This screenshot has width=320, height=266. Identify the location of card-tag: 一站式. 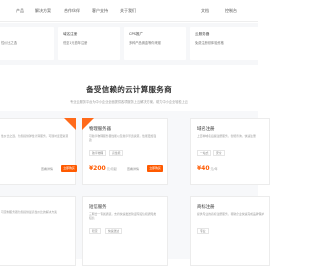
(204, 153).